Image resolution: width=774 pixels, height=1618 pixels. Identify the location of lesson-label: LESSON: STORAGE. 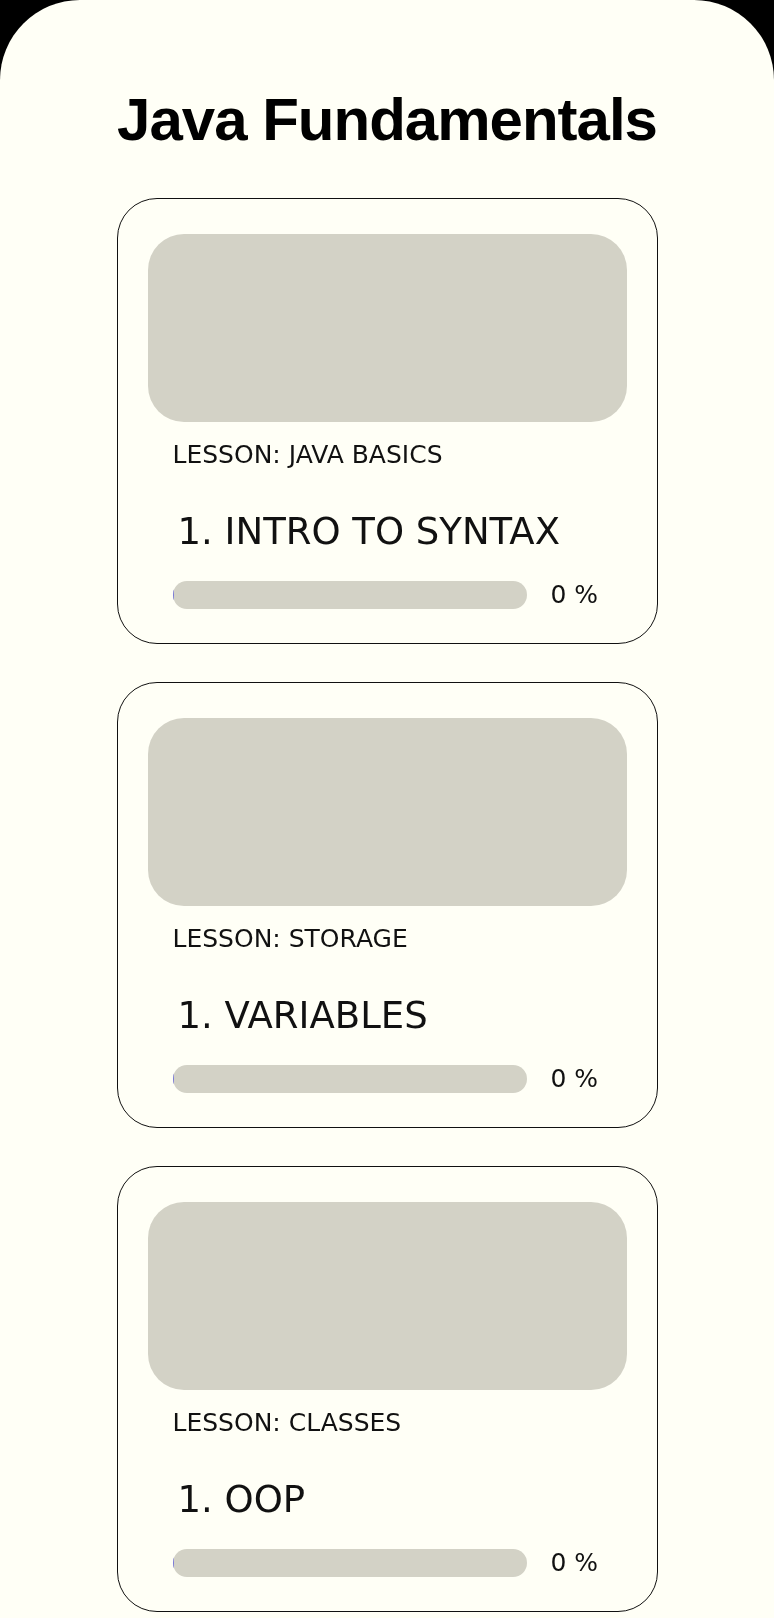
(290, 939).